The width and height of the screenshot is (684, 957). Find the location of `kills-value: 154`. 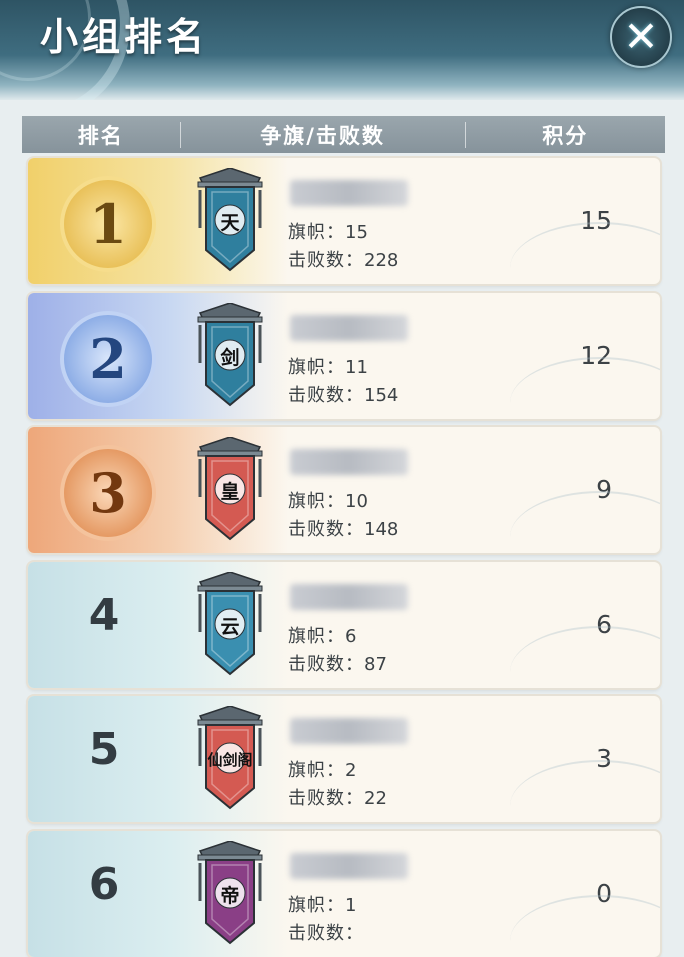

kills-value: 154 is located at coordinates (381, 395).